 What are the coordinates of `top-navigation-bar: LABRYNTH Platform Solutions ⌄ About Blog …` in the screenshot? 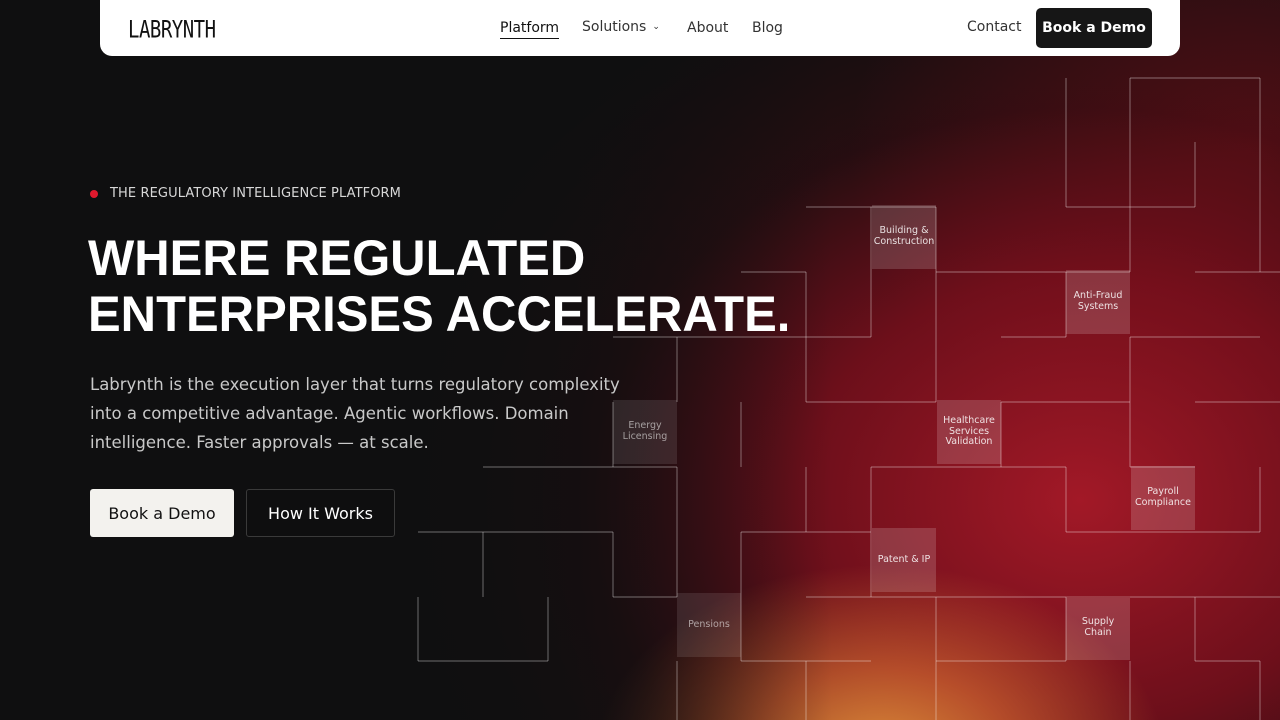 It's located at (640, 28).